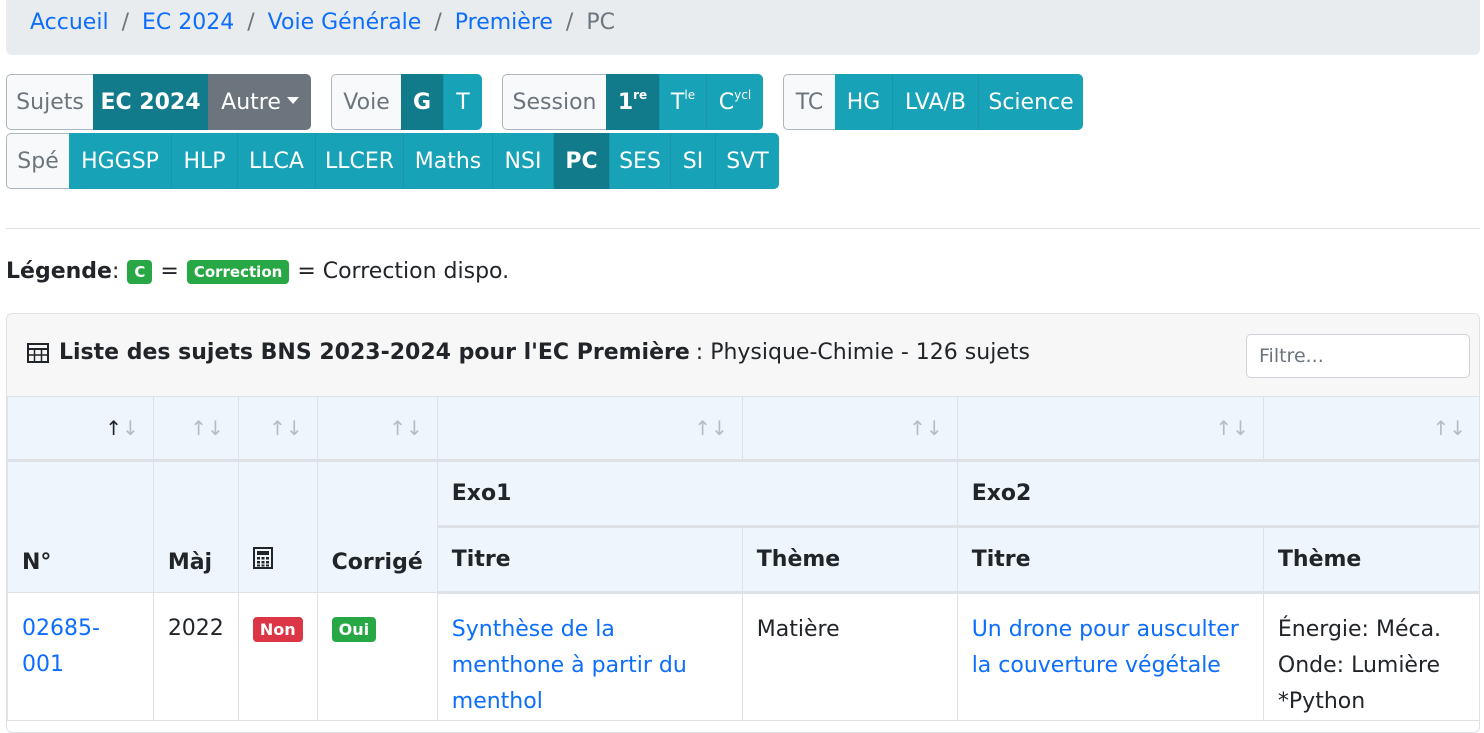  I want to click on legend-colon: :, so click(115, 271).